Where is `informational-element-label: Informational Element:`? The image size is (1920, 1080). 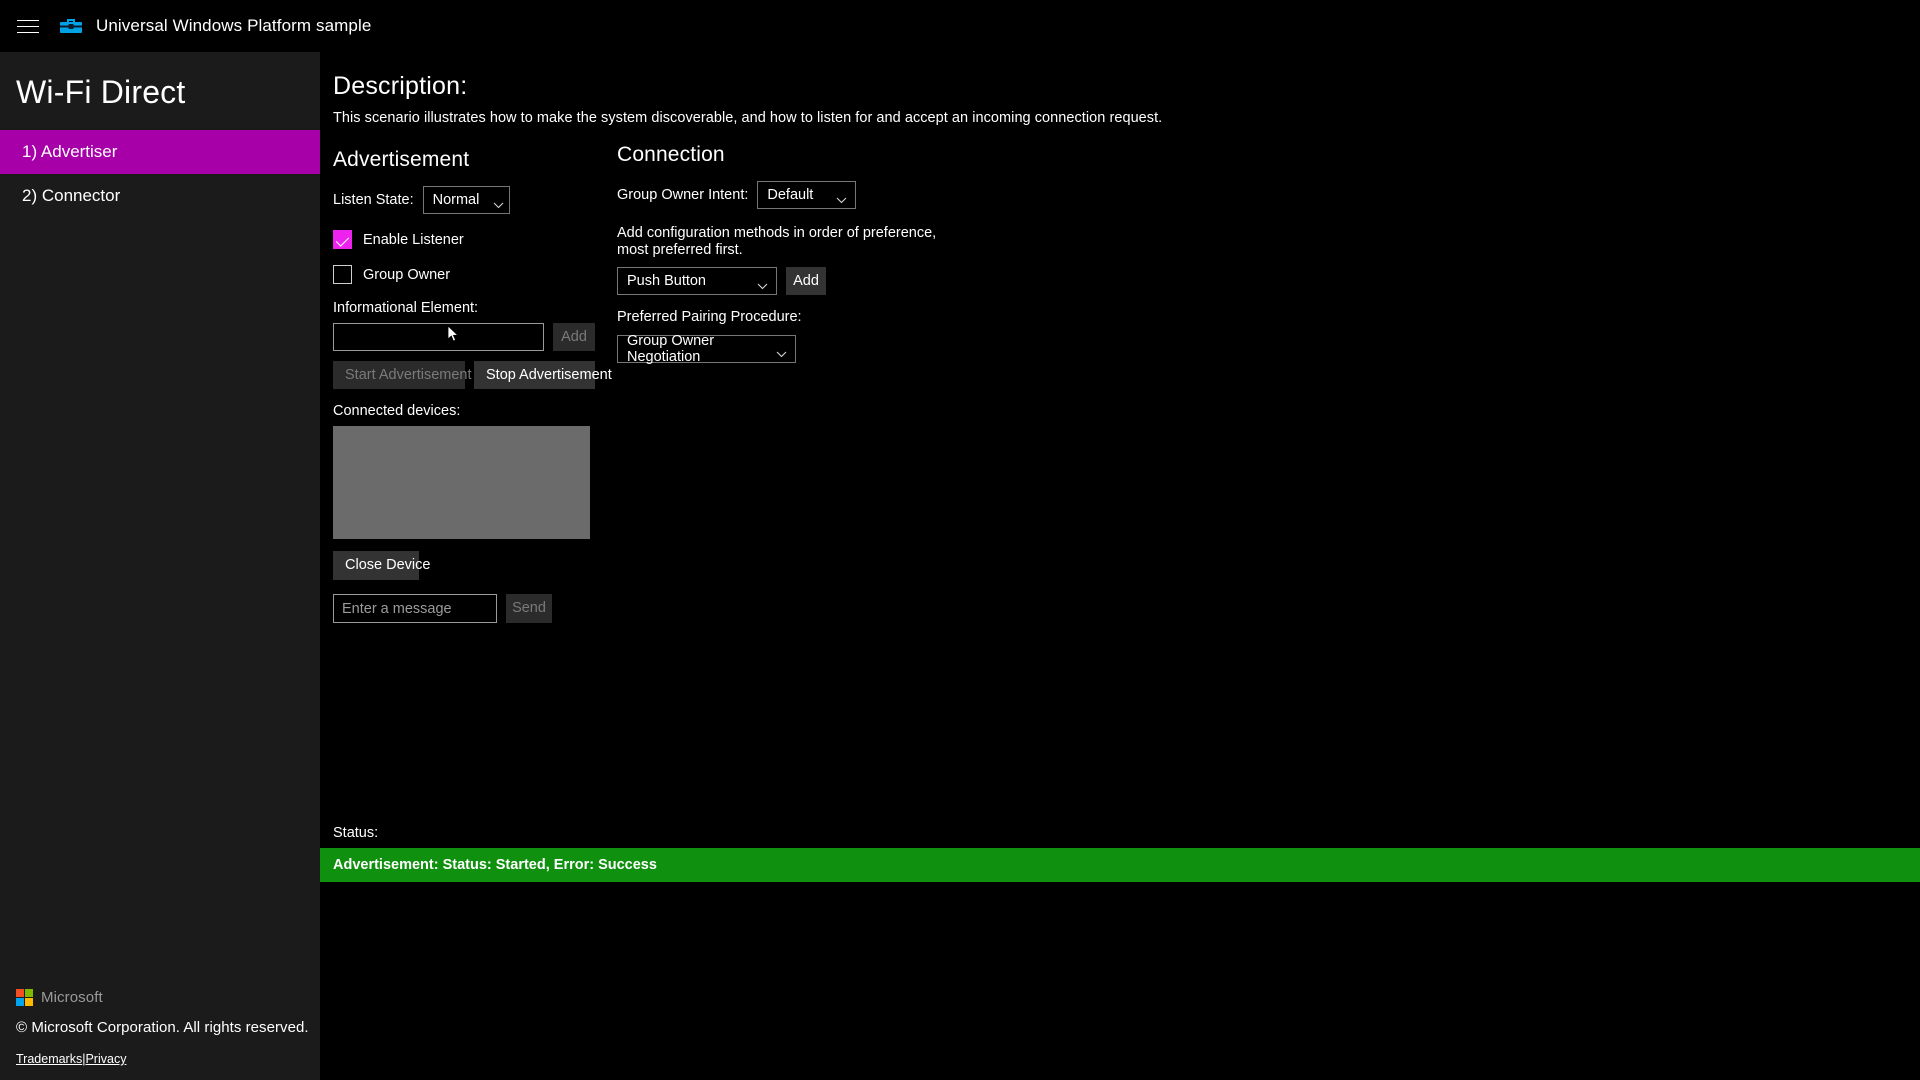 informational-element-label: Informational Element: is located at coordinates (406, 308).